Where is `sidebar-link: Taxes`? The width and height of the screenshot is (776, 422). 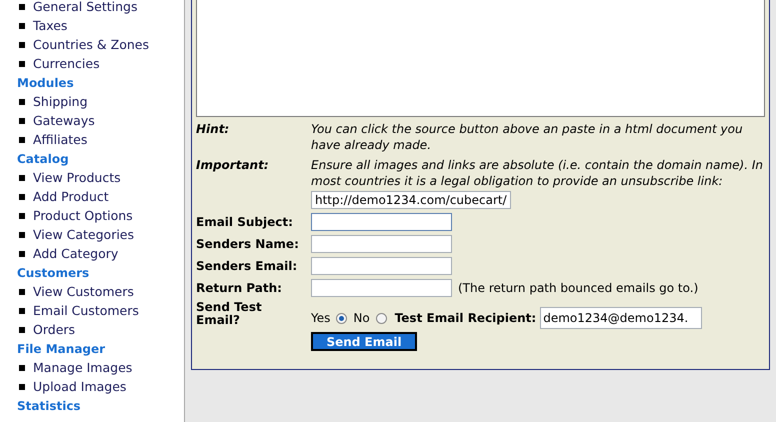
sidebar-link: Taxes is located at coordinates (50, 25).